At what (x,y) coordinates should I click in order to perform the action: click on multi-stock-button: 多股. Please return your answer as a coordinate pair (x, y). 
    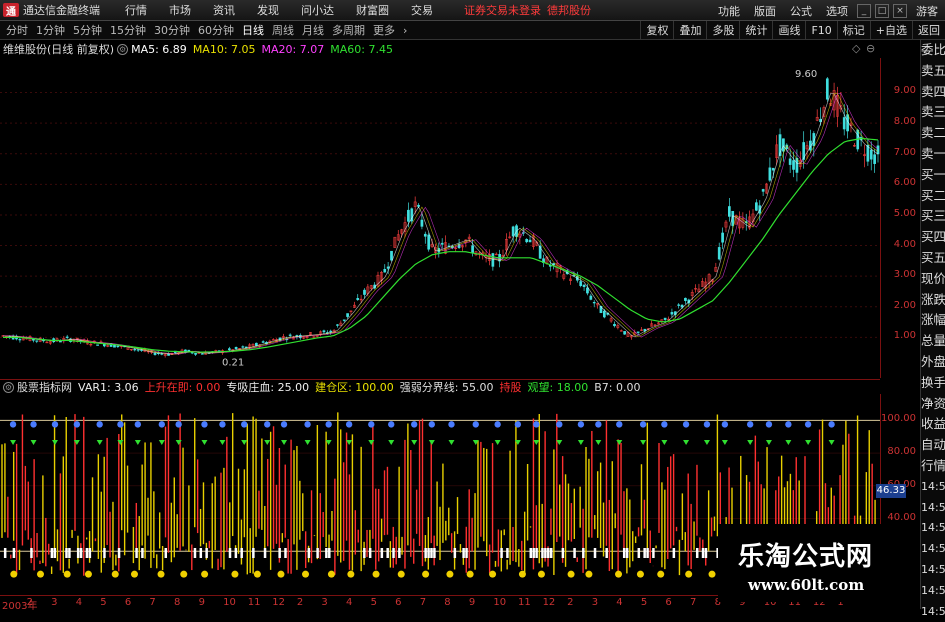
    Looking at the image, I should click on (722, 30).